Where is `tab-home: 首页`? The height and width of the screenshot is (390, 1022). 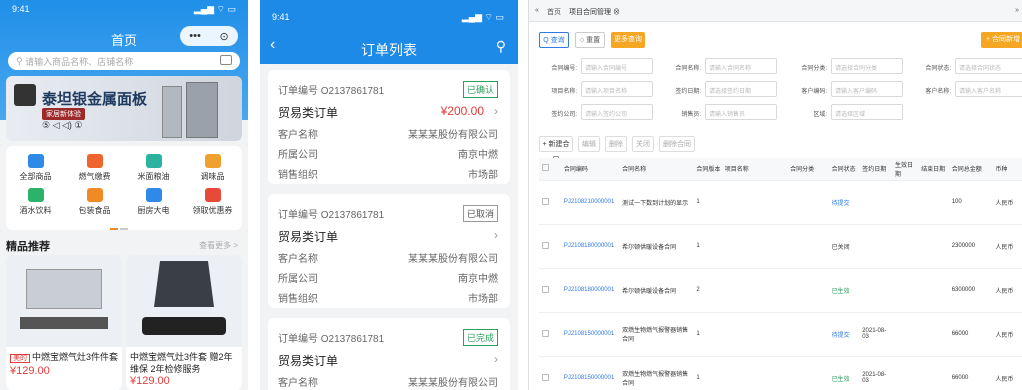
tab-home: 首页 is located at coordinates (554, 12).